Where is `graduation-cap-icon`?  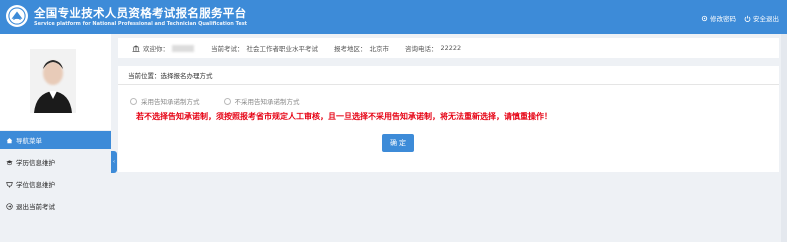
graduation-cap-icon is located at coordinates (9, 162).